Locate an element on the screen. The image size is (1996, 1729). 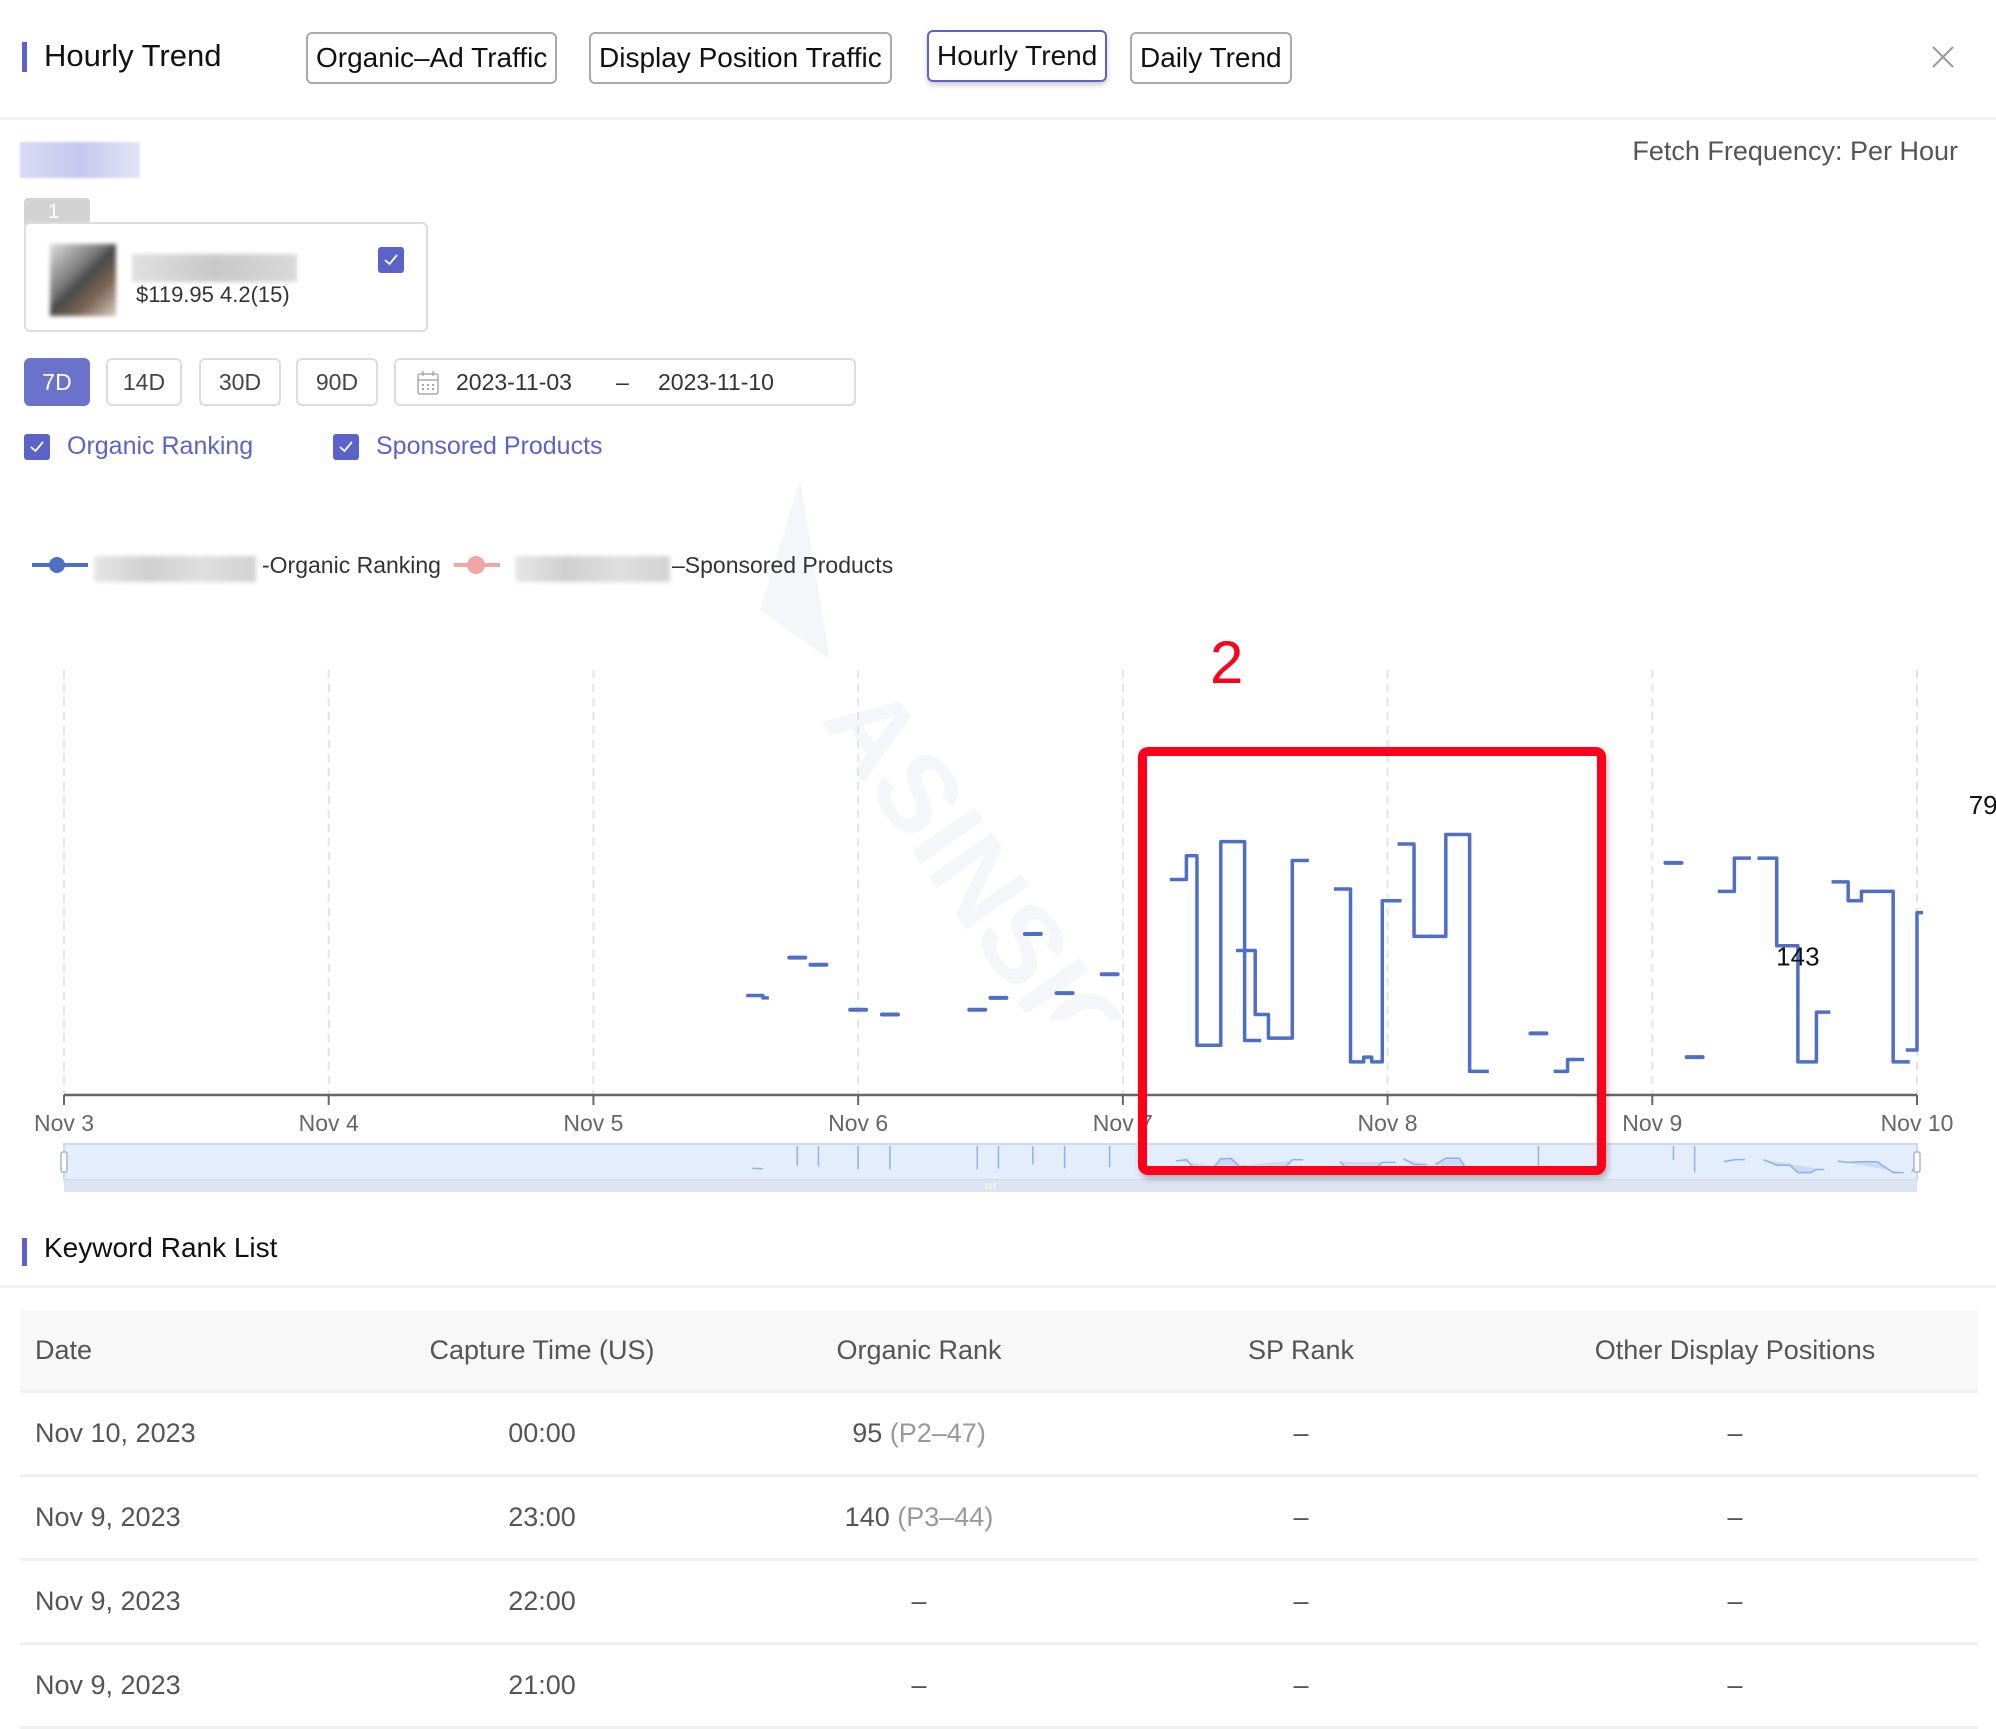
cell-date: Nov 10, 2023 is located at coordinates (188, 1434).